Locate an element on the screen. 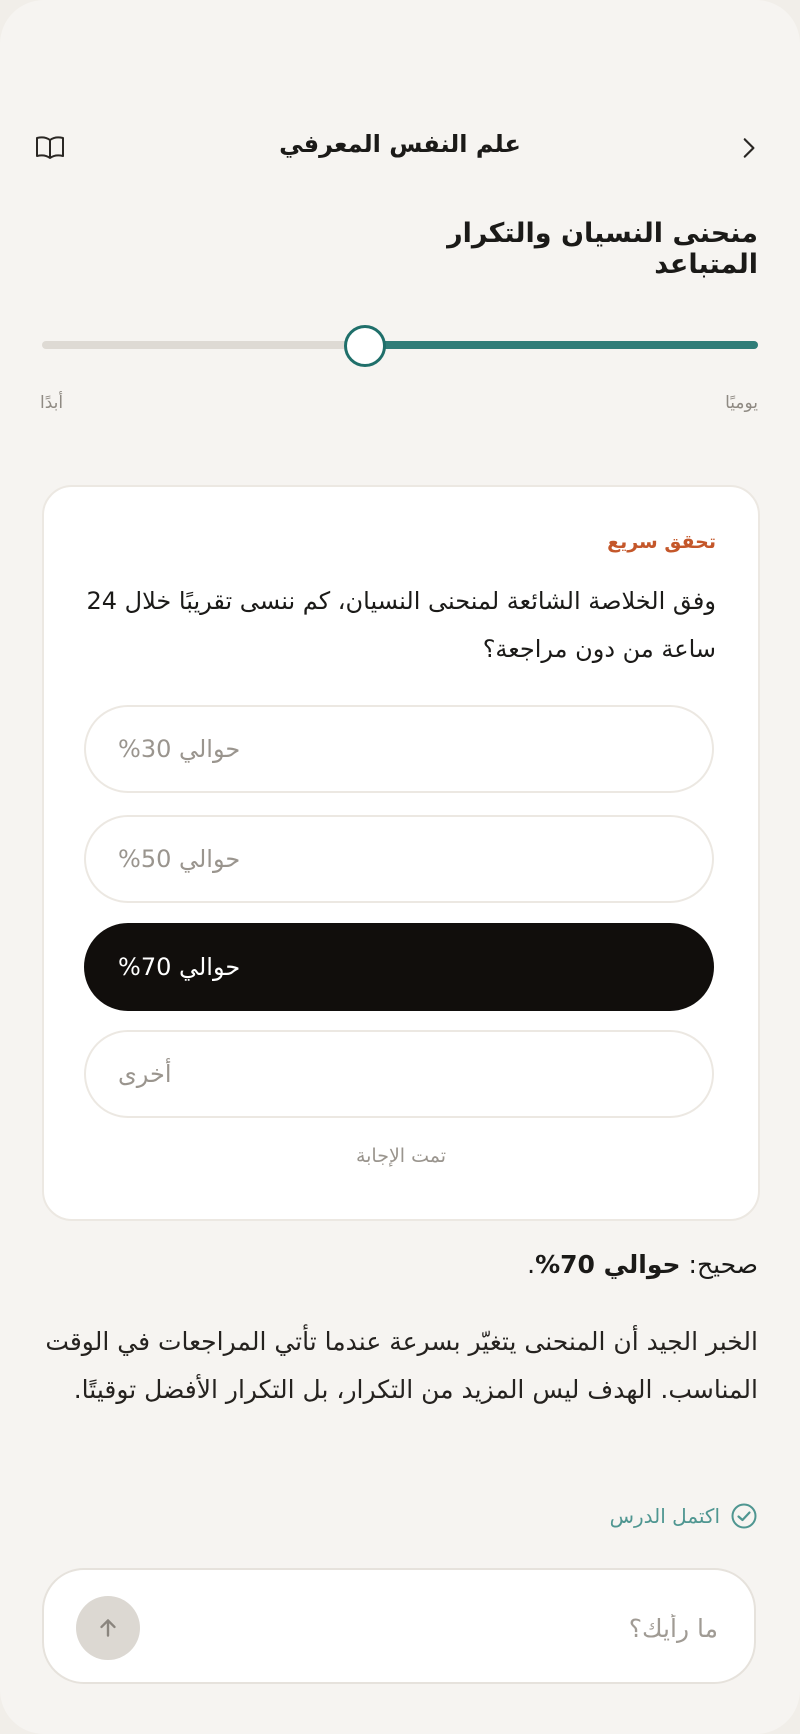  answer-option-label: حوالي 70% is located at coordinates (179, 967).